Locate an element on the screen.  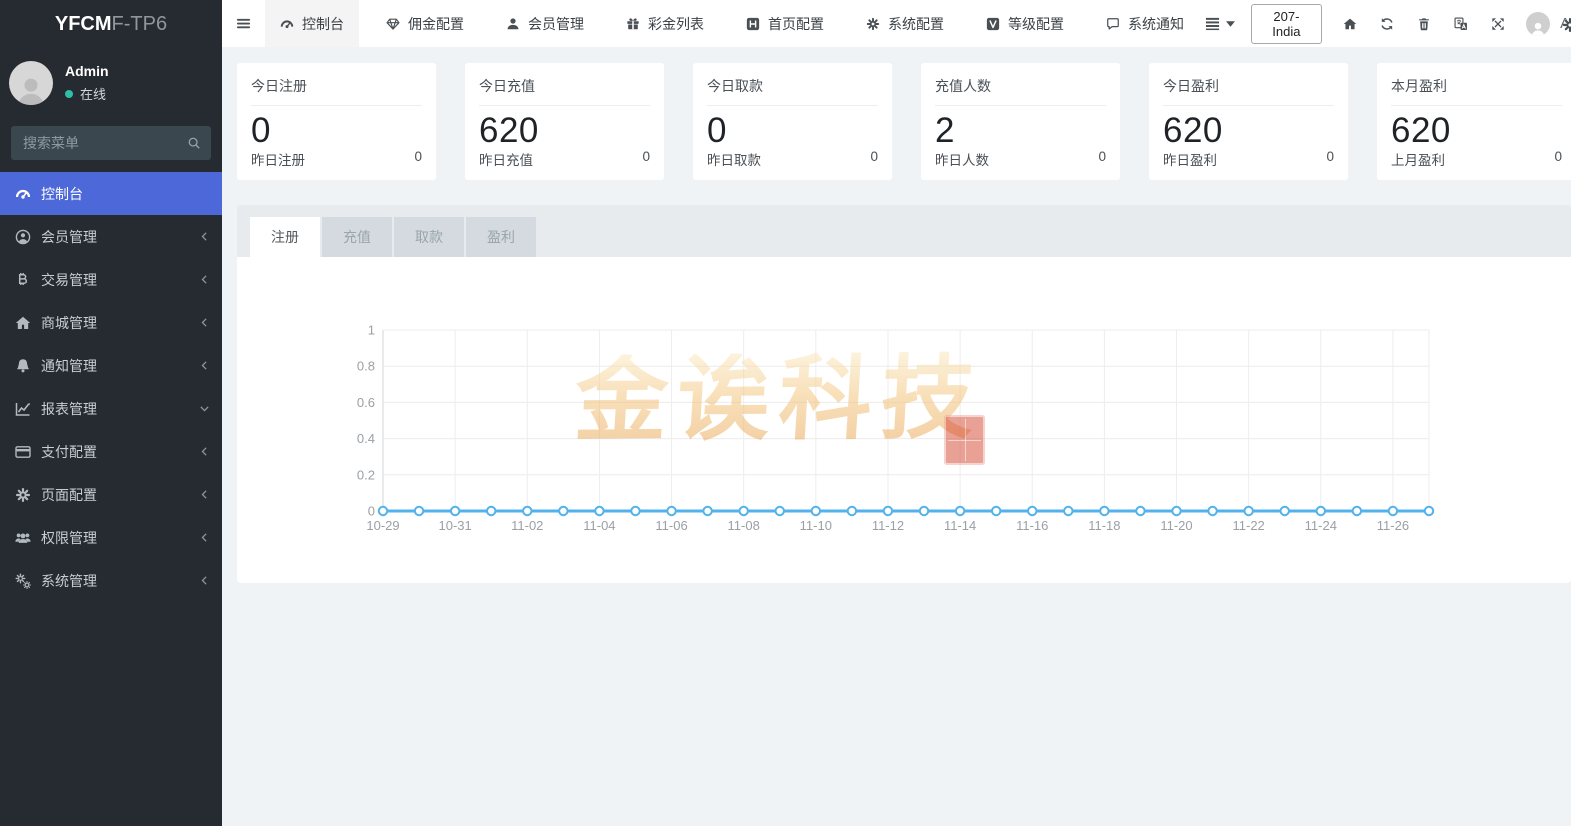
comment-icon is located at coordinates (1113, 24).